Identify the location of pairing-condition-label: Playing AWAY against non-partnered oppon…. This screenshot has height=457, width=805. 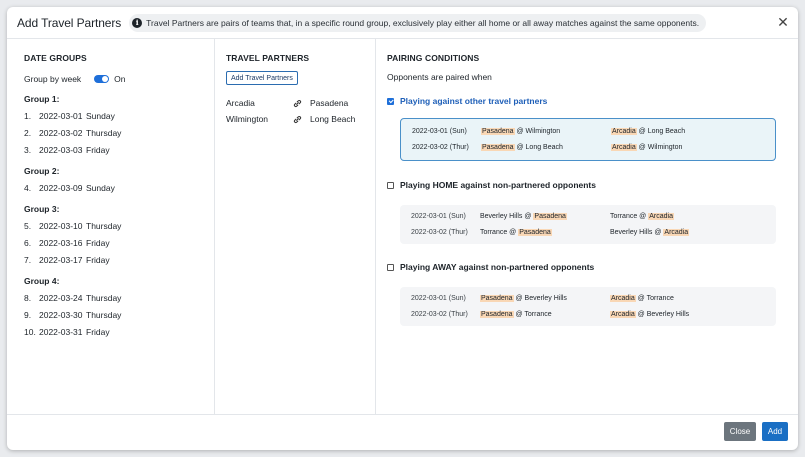
(497, 267).